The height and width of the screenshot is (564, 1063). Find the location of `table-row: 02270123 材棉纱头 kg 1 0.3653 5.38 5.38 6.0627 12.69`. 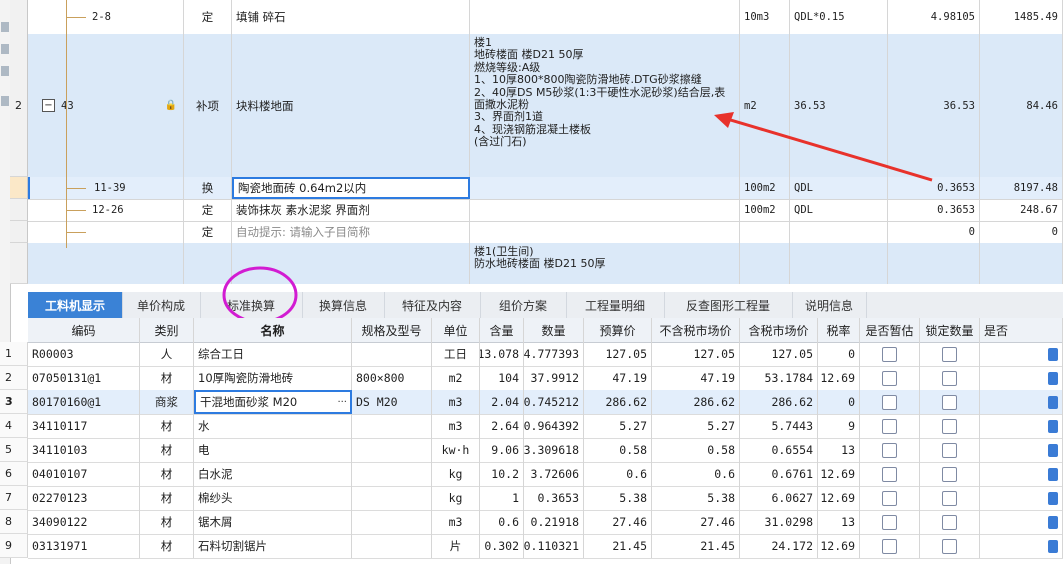

table-row: 02270123 材棉纱头 kg 1 0.3653 5.38 5.38 6.0627 12.69 is located at coordinates (545, 498).